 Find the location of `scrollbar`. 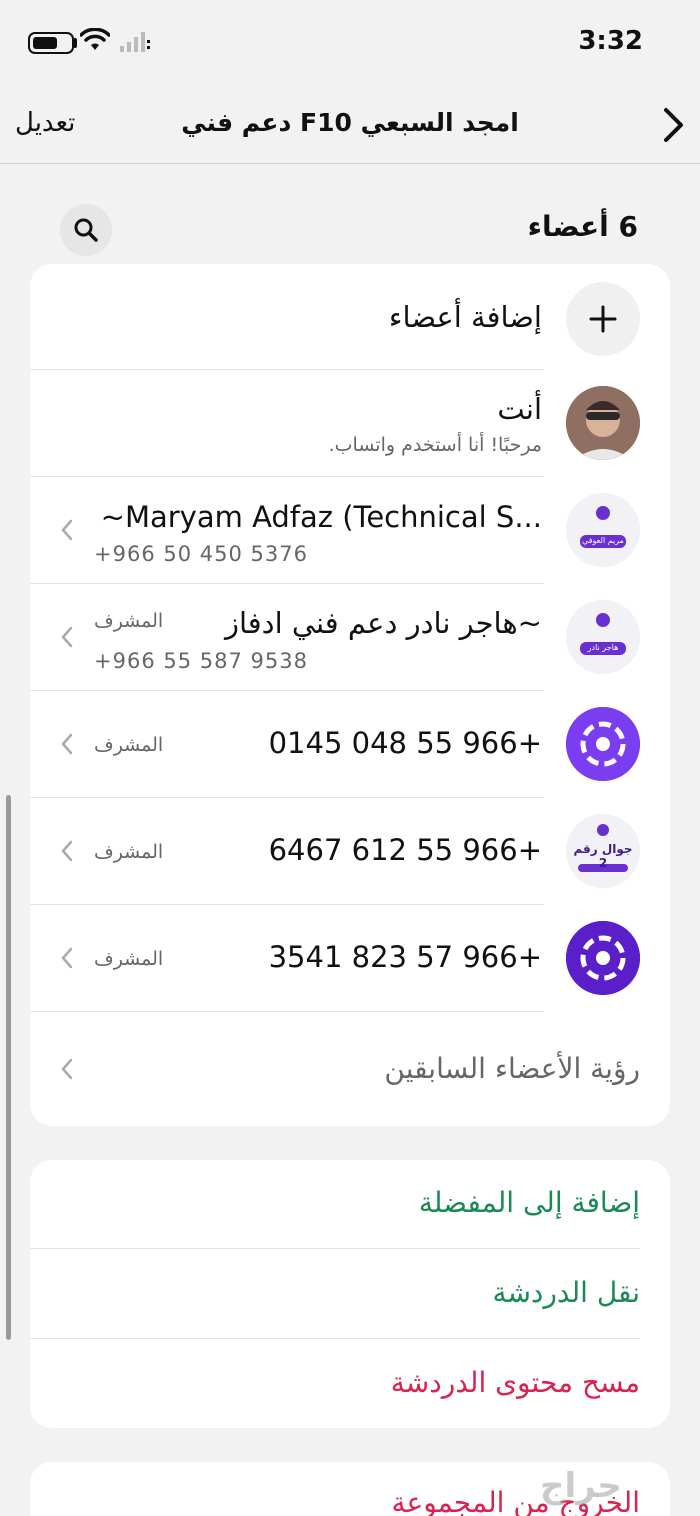

scrollbar is located at coordinates (8, 1067).